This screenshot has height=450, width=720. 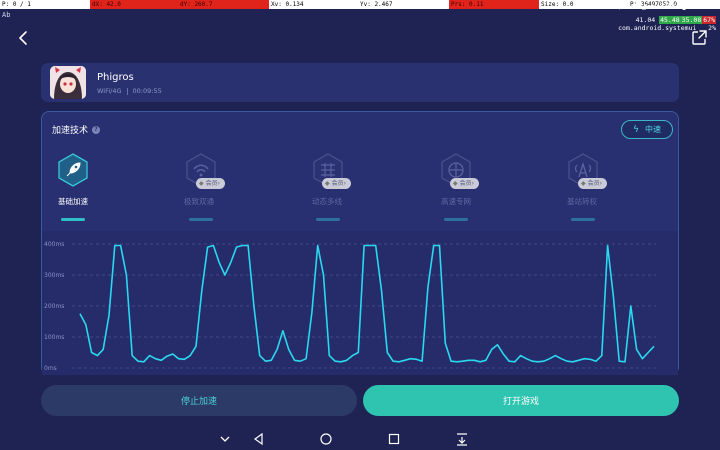 I want to click on y-tick-label: 0ms, so click(x=50, y=368).